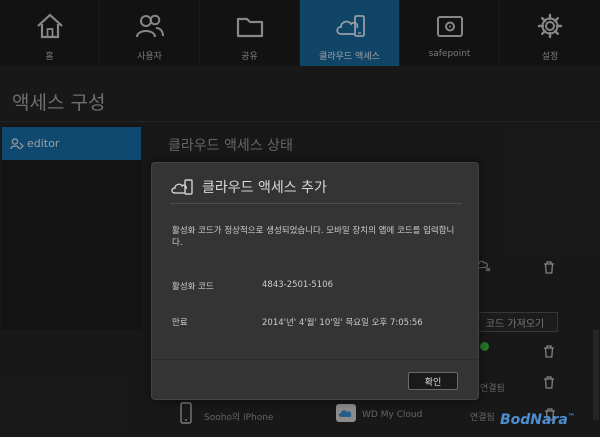  What do you see at coordinates (182, 187) in the screenshot?
I see `cloud-mobile-icon` at bounding box center [182, 187].